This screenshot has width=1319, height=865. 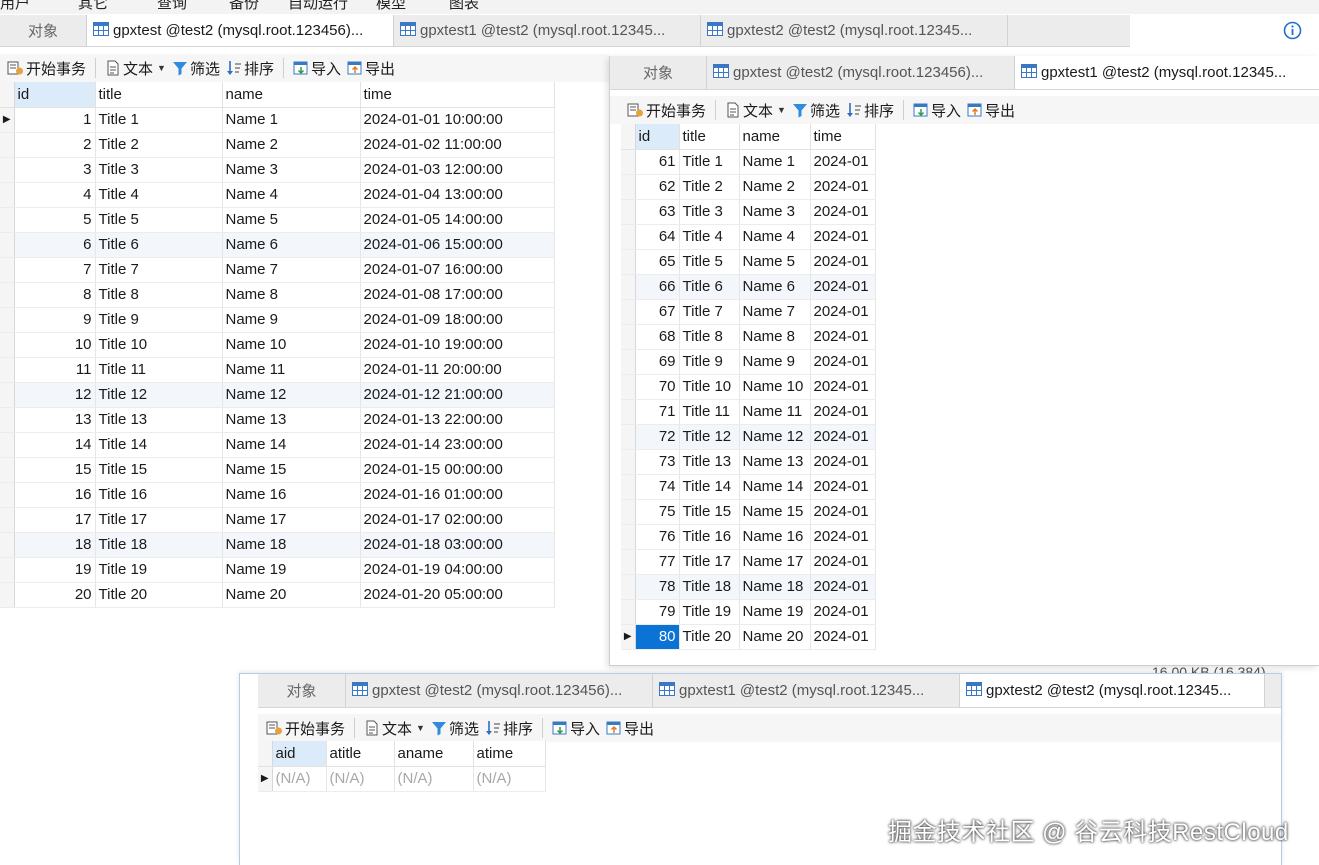 I want to click on grid-cell-id: 67, so click(x=657, y=312).